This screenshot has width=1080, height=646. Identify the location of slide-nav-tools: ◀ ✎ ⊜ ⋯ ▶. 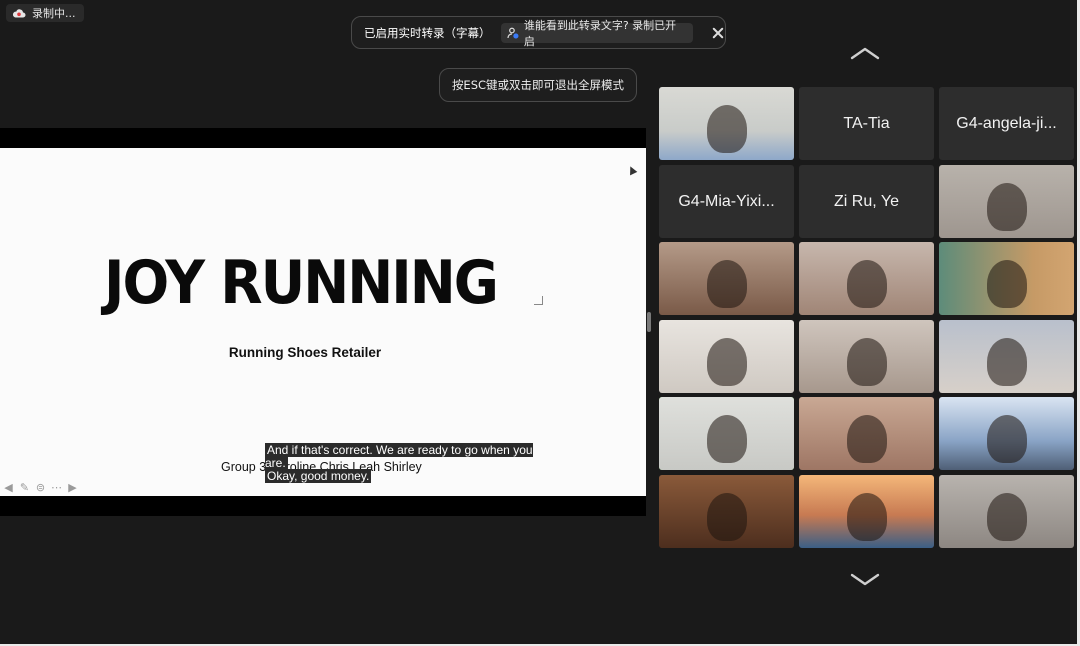
(40, 488).